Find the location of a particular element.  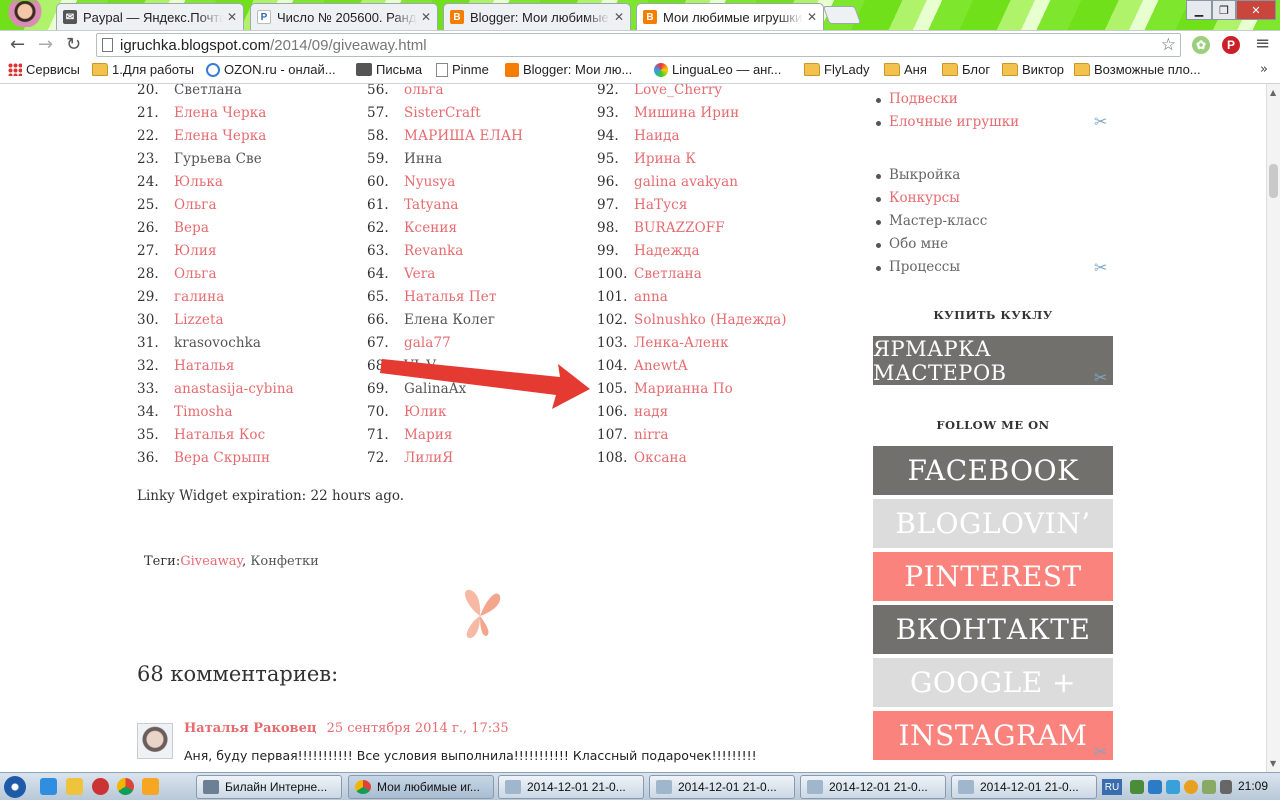

page-scrollbar: ▲ ▼ is located at coordinates (1273, 428).